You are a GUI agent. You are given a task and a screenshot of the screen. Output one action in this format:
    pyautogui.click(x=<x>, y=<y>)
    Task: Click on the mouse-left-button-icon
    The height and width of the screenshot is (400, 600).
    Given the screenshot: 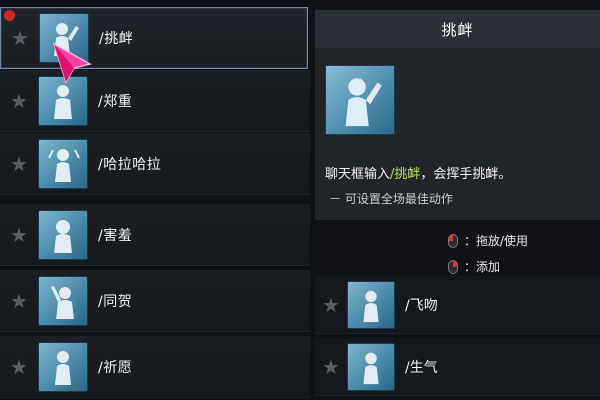 What is the action you would take?
    pyautogui.click(x=453, y=240)
    